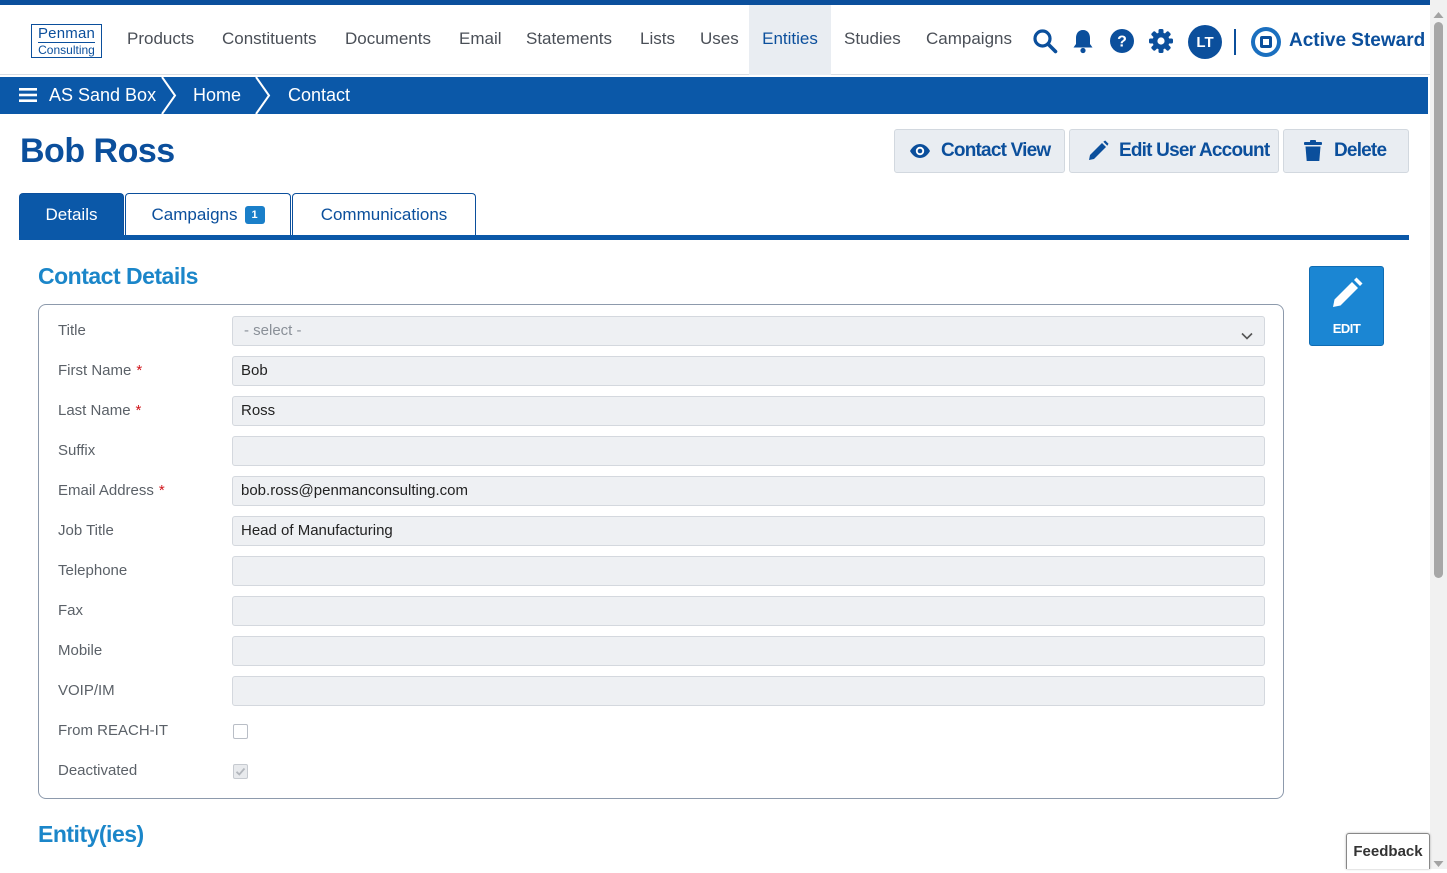 This screenshot has height=873, width=1447. What do you see at coordinates (1438, 12) in the screenshot?
I see `scroll-up-icon` at bounding box center [1438, 12].